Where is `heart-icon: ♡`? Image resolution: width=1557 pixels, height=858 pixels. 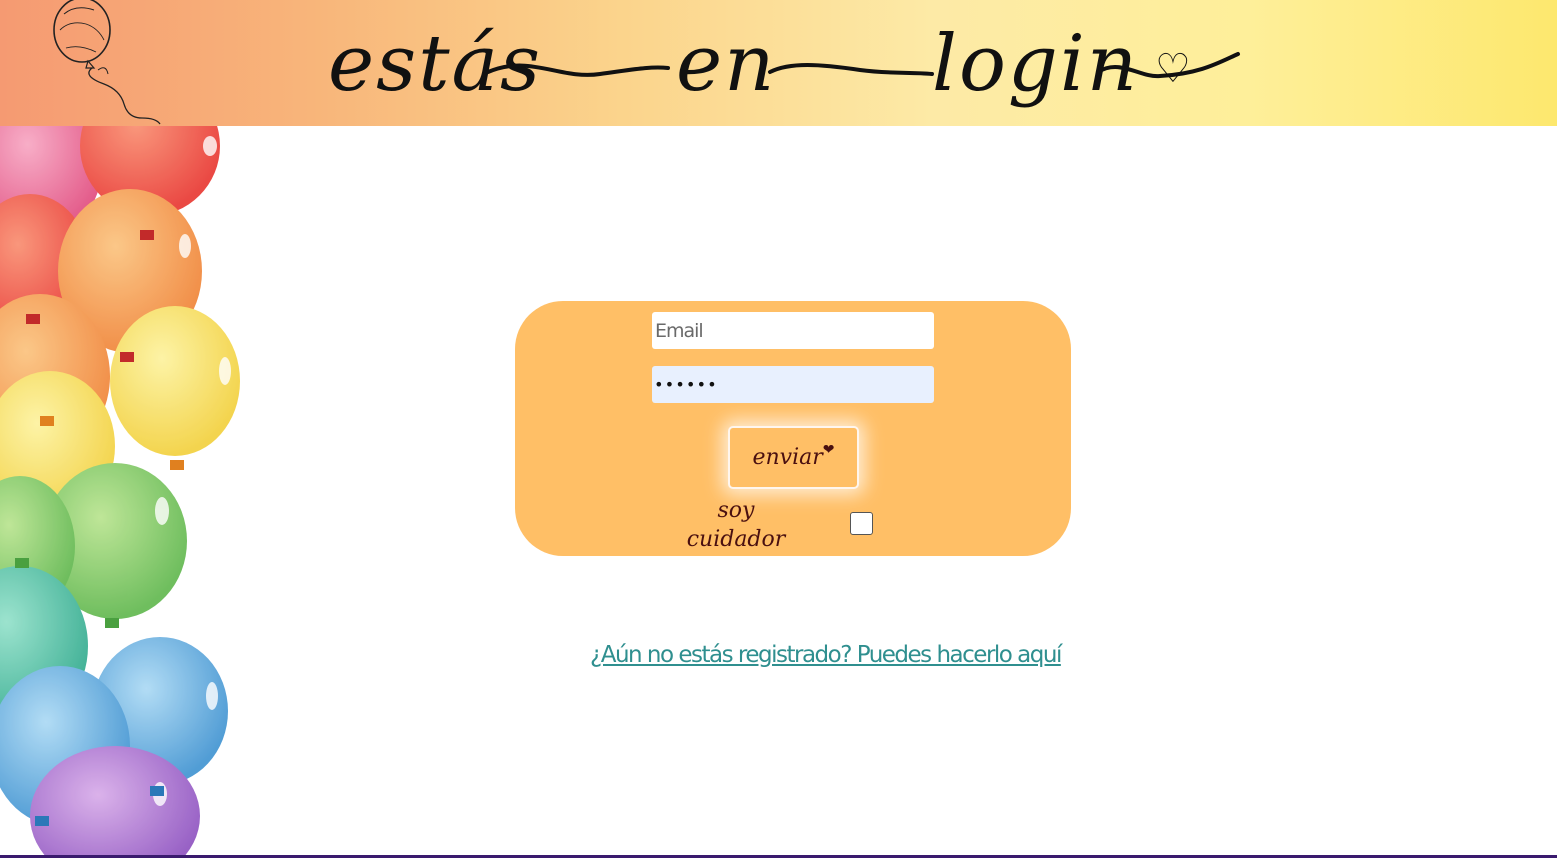
heart-icon: ♡ is located at coordinates (1173, 69).